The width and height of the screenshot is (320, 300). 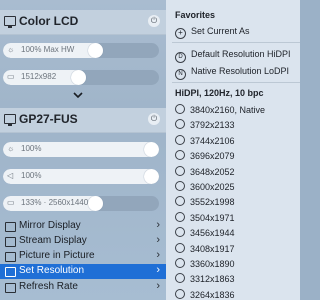 I want to click on resolution-option: 3744x2106, so click(x=205, y=140).